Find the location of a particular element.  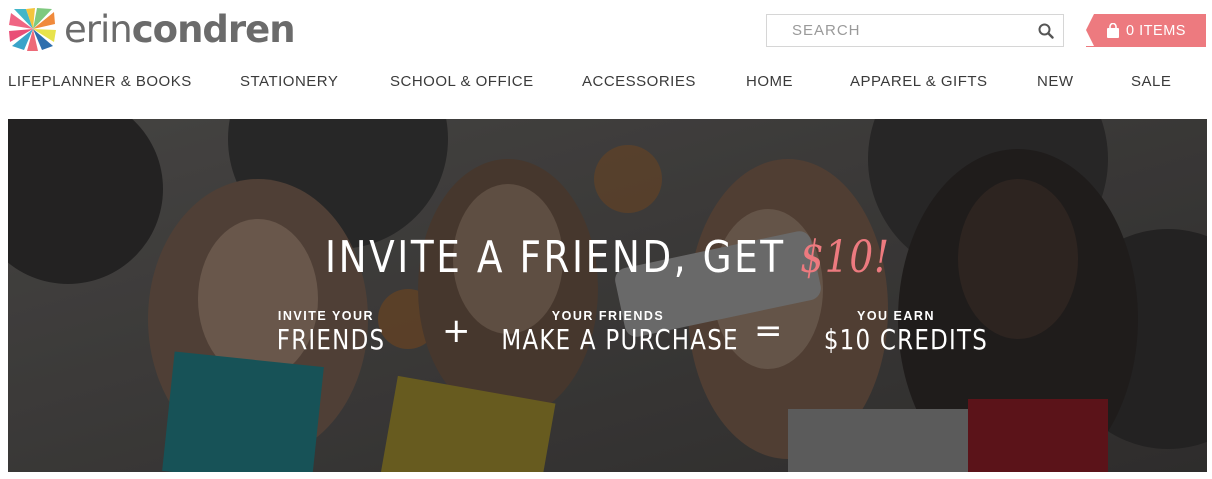

step-earn-big: $10 CREDITS is located at coordinates (906, 339).